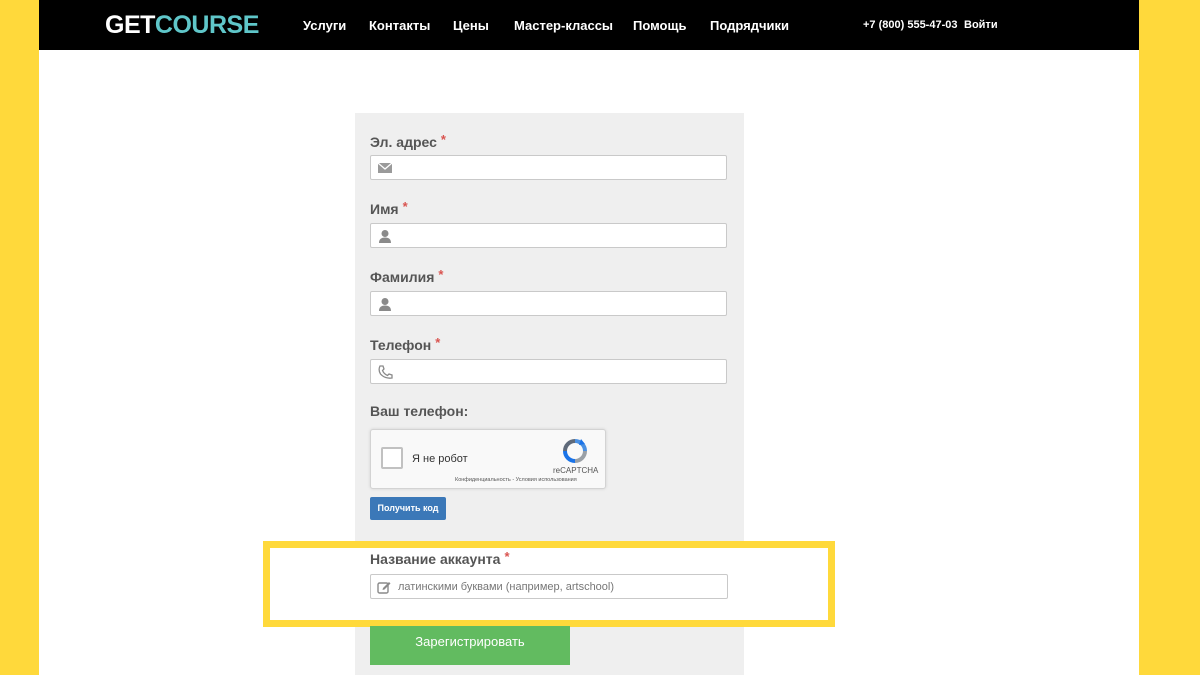 The height and width of the screenshot is (675, 1200). Describe the element at coordinates (440, 459) in the screenshot. I see `recaptcha-label: Я не робот` at that location.